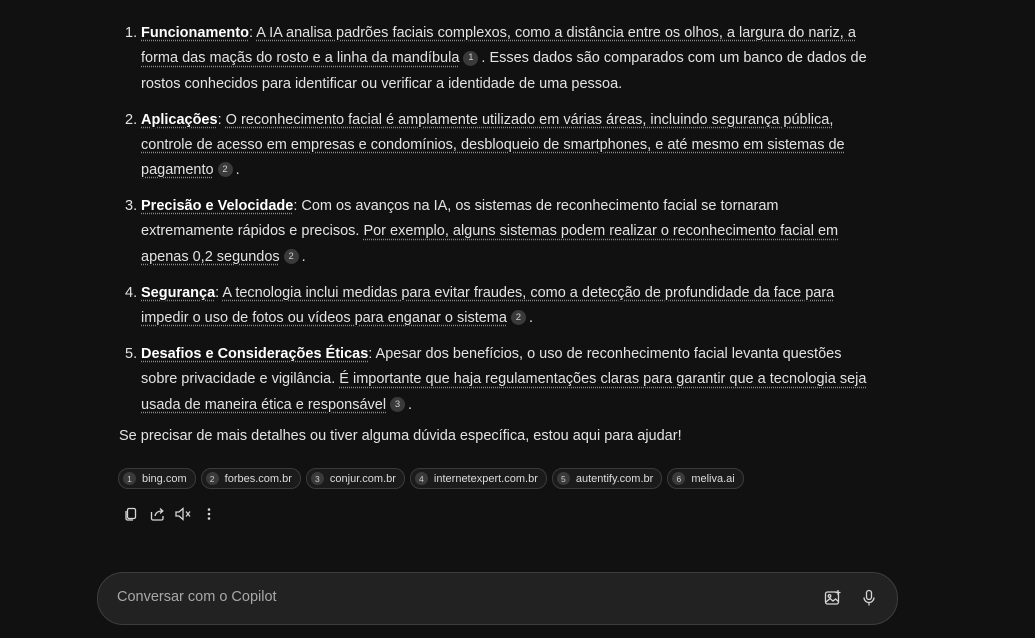 The image size is (1035, 638). I want to click on citation-badge: 3, so click(398, 404).